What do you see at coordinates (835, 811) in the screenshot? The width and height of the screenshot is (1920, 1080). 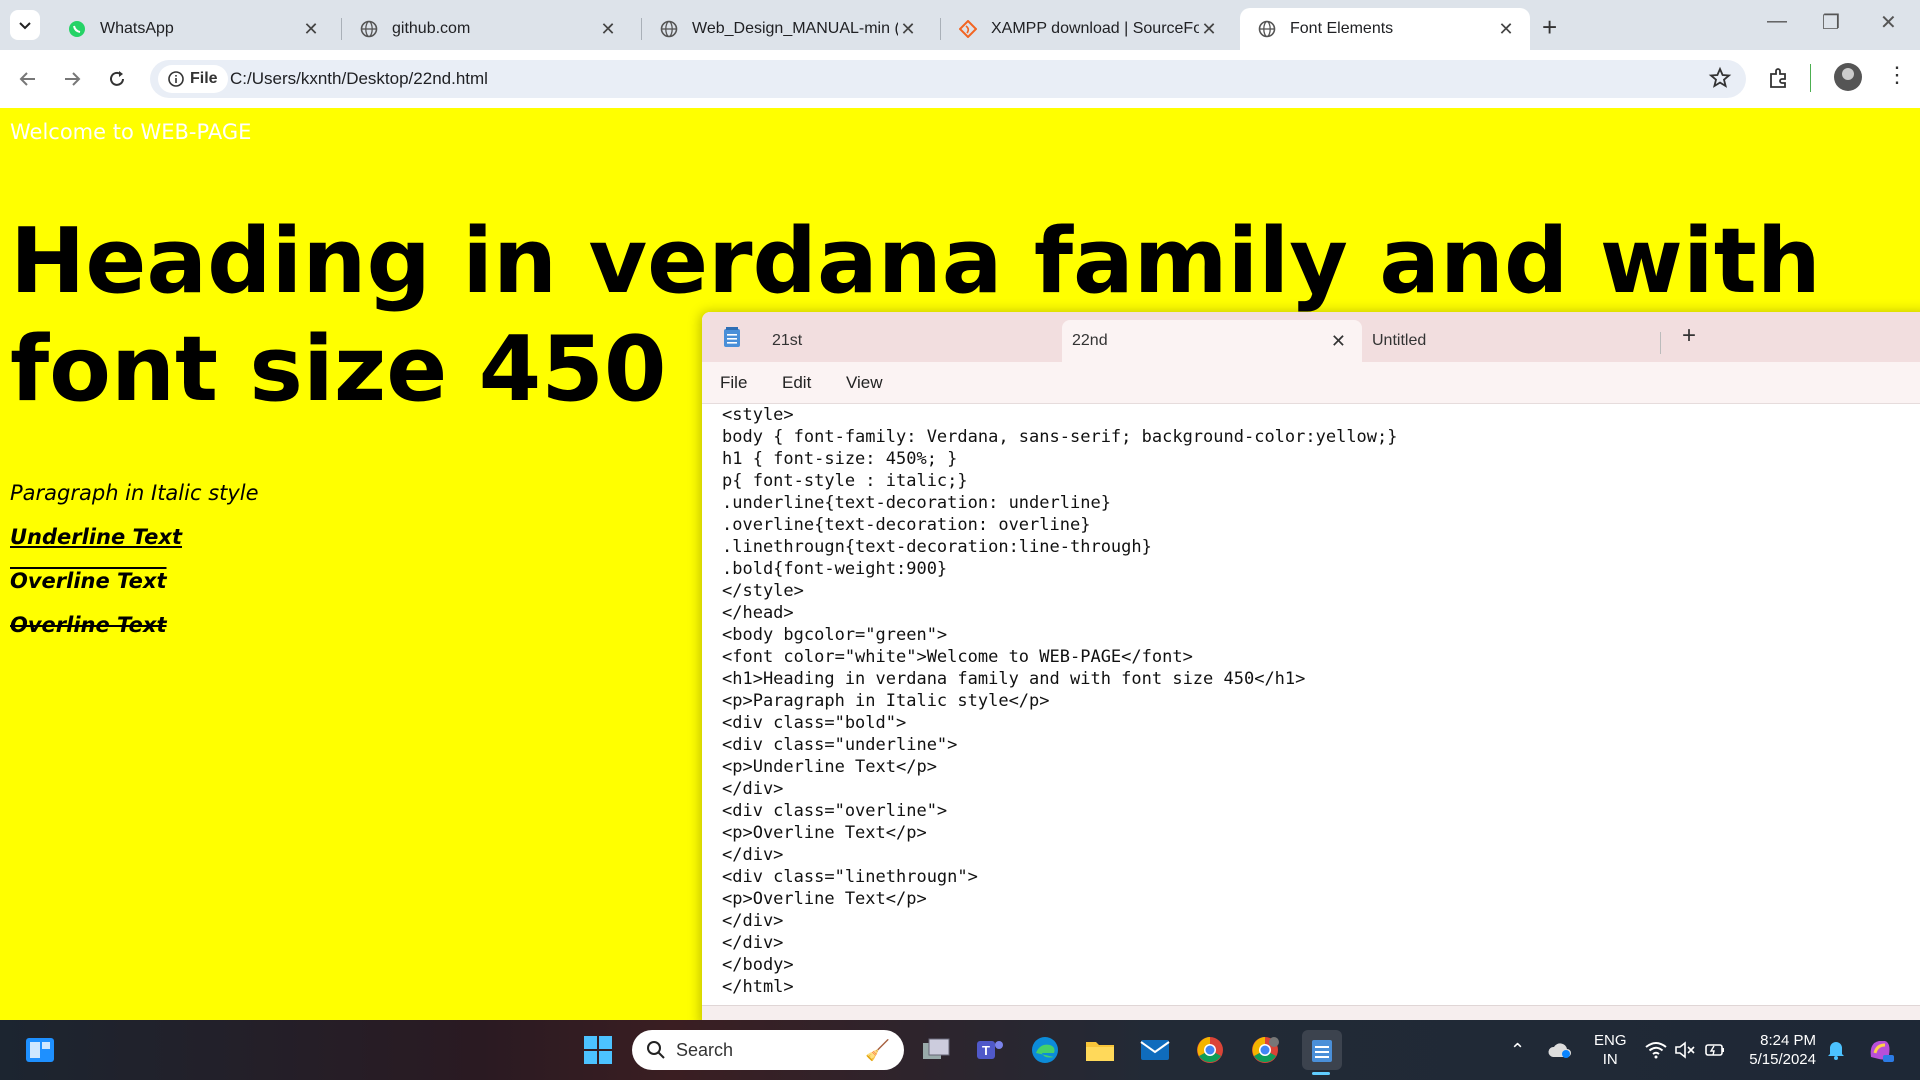 I see `code-line: <div class="overline">` at bounding box center [835, 811].